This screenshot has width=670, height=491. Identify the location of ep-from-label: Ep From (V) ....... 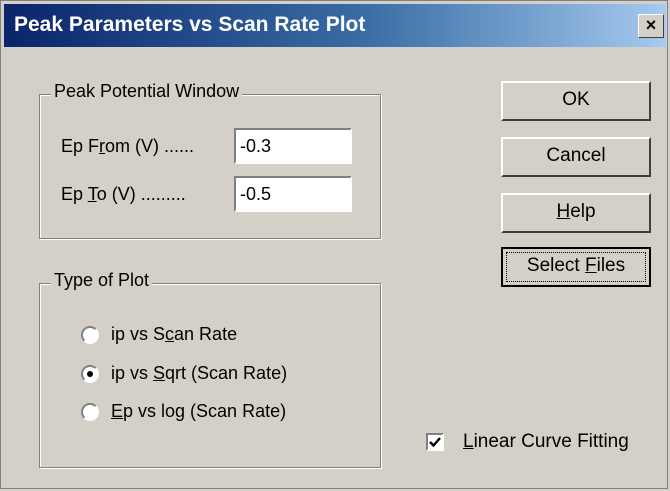
(128, 146).